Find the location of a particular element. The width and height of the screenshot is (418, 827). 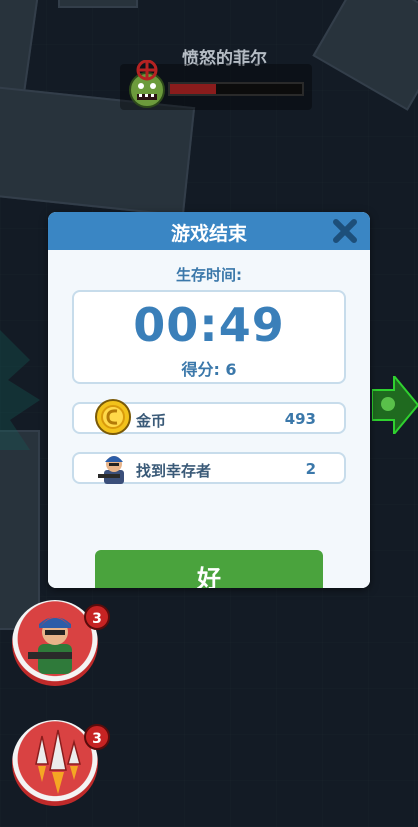

survivors-value: 2 is located at coordinates (310, 469).